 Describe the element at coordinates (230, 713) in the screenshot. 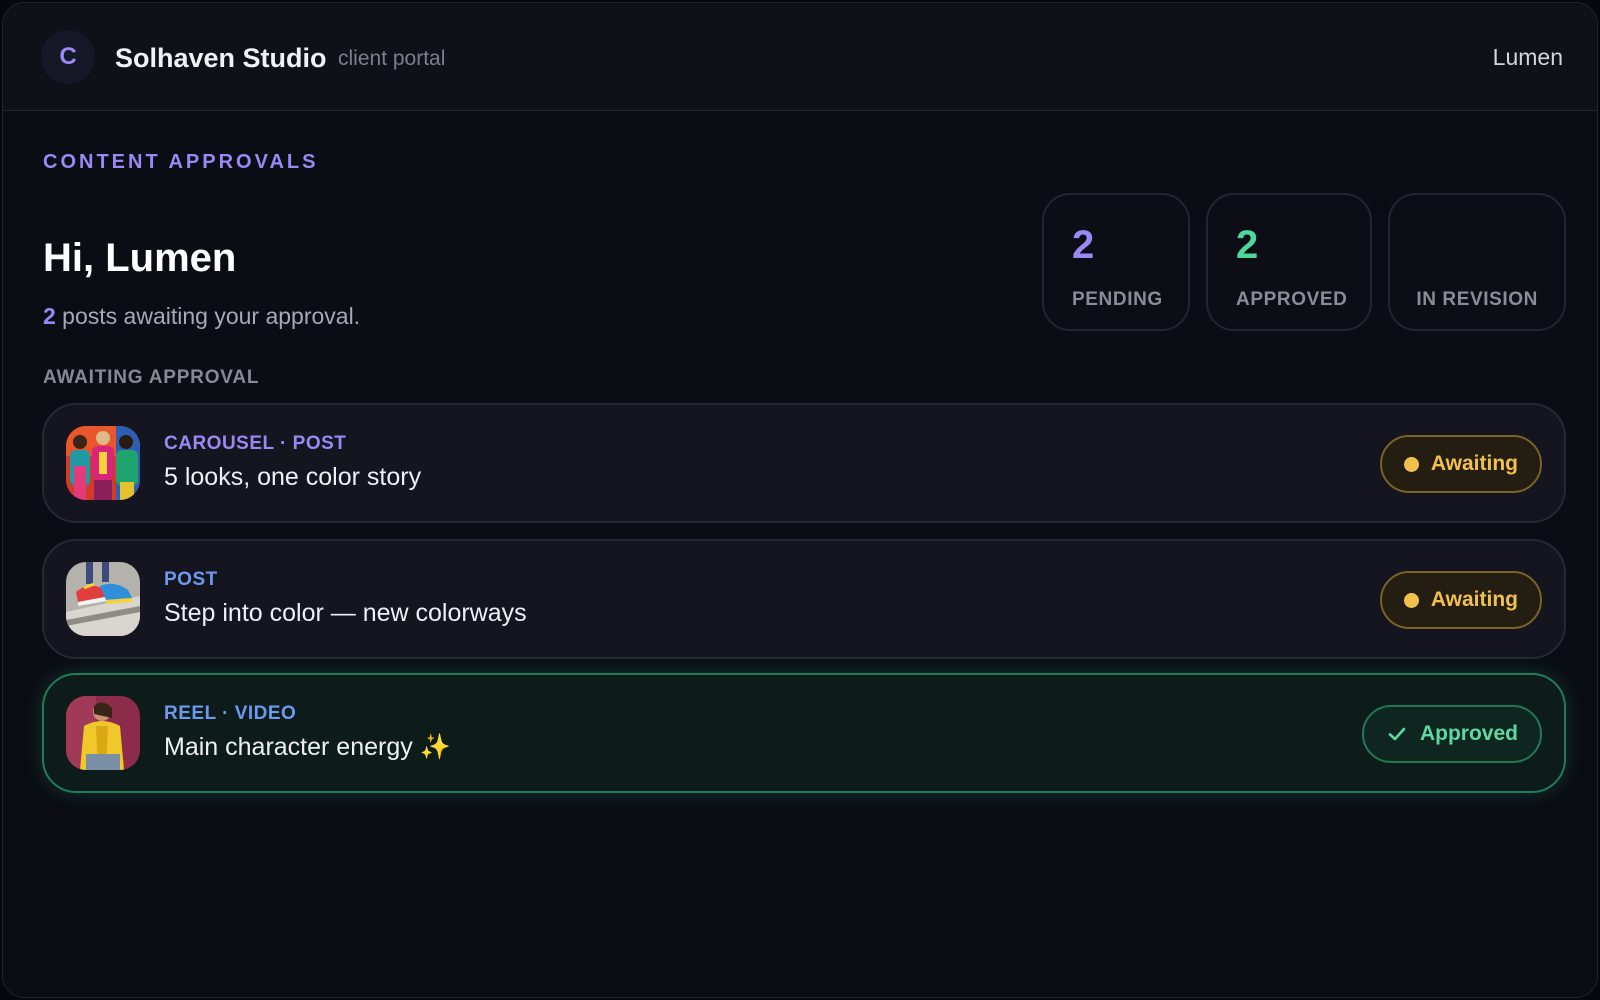

I see `post-type: REEL · VIDEO` at that location.